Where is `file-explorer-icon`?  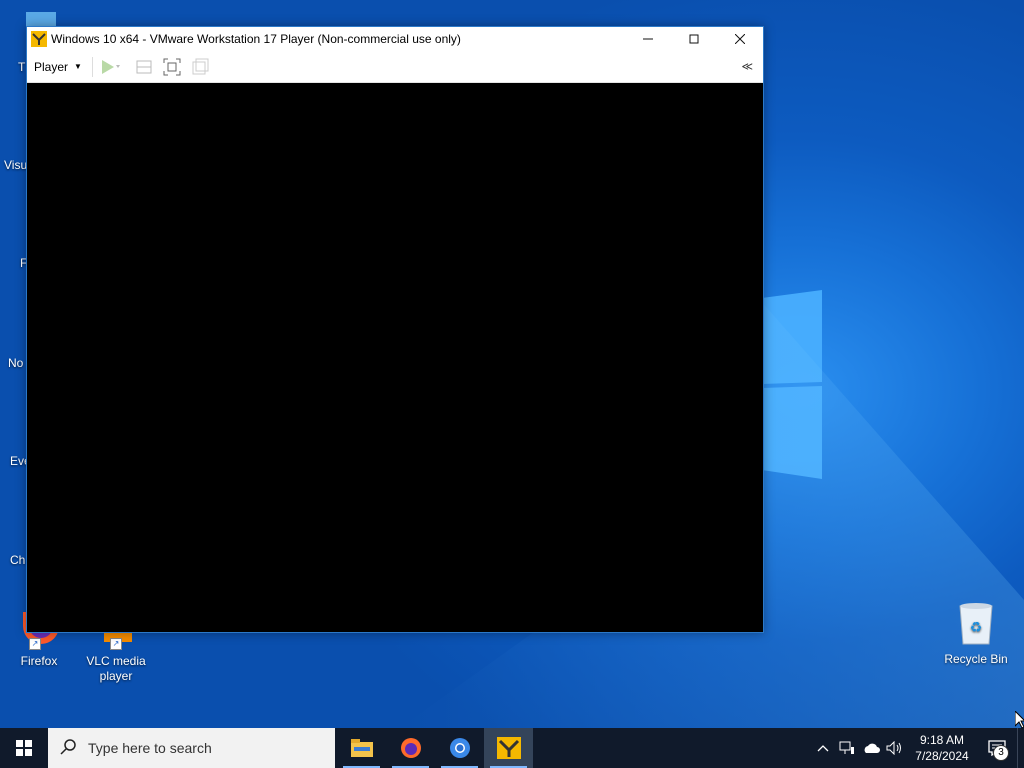 file-explorer-icon is located at coordinates (361, 748).